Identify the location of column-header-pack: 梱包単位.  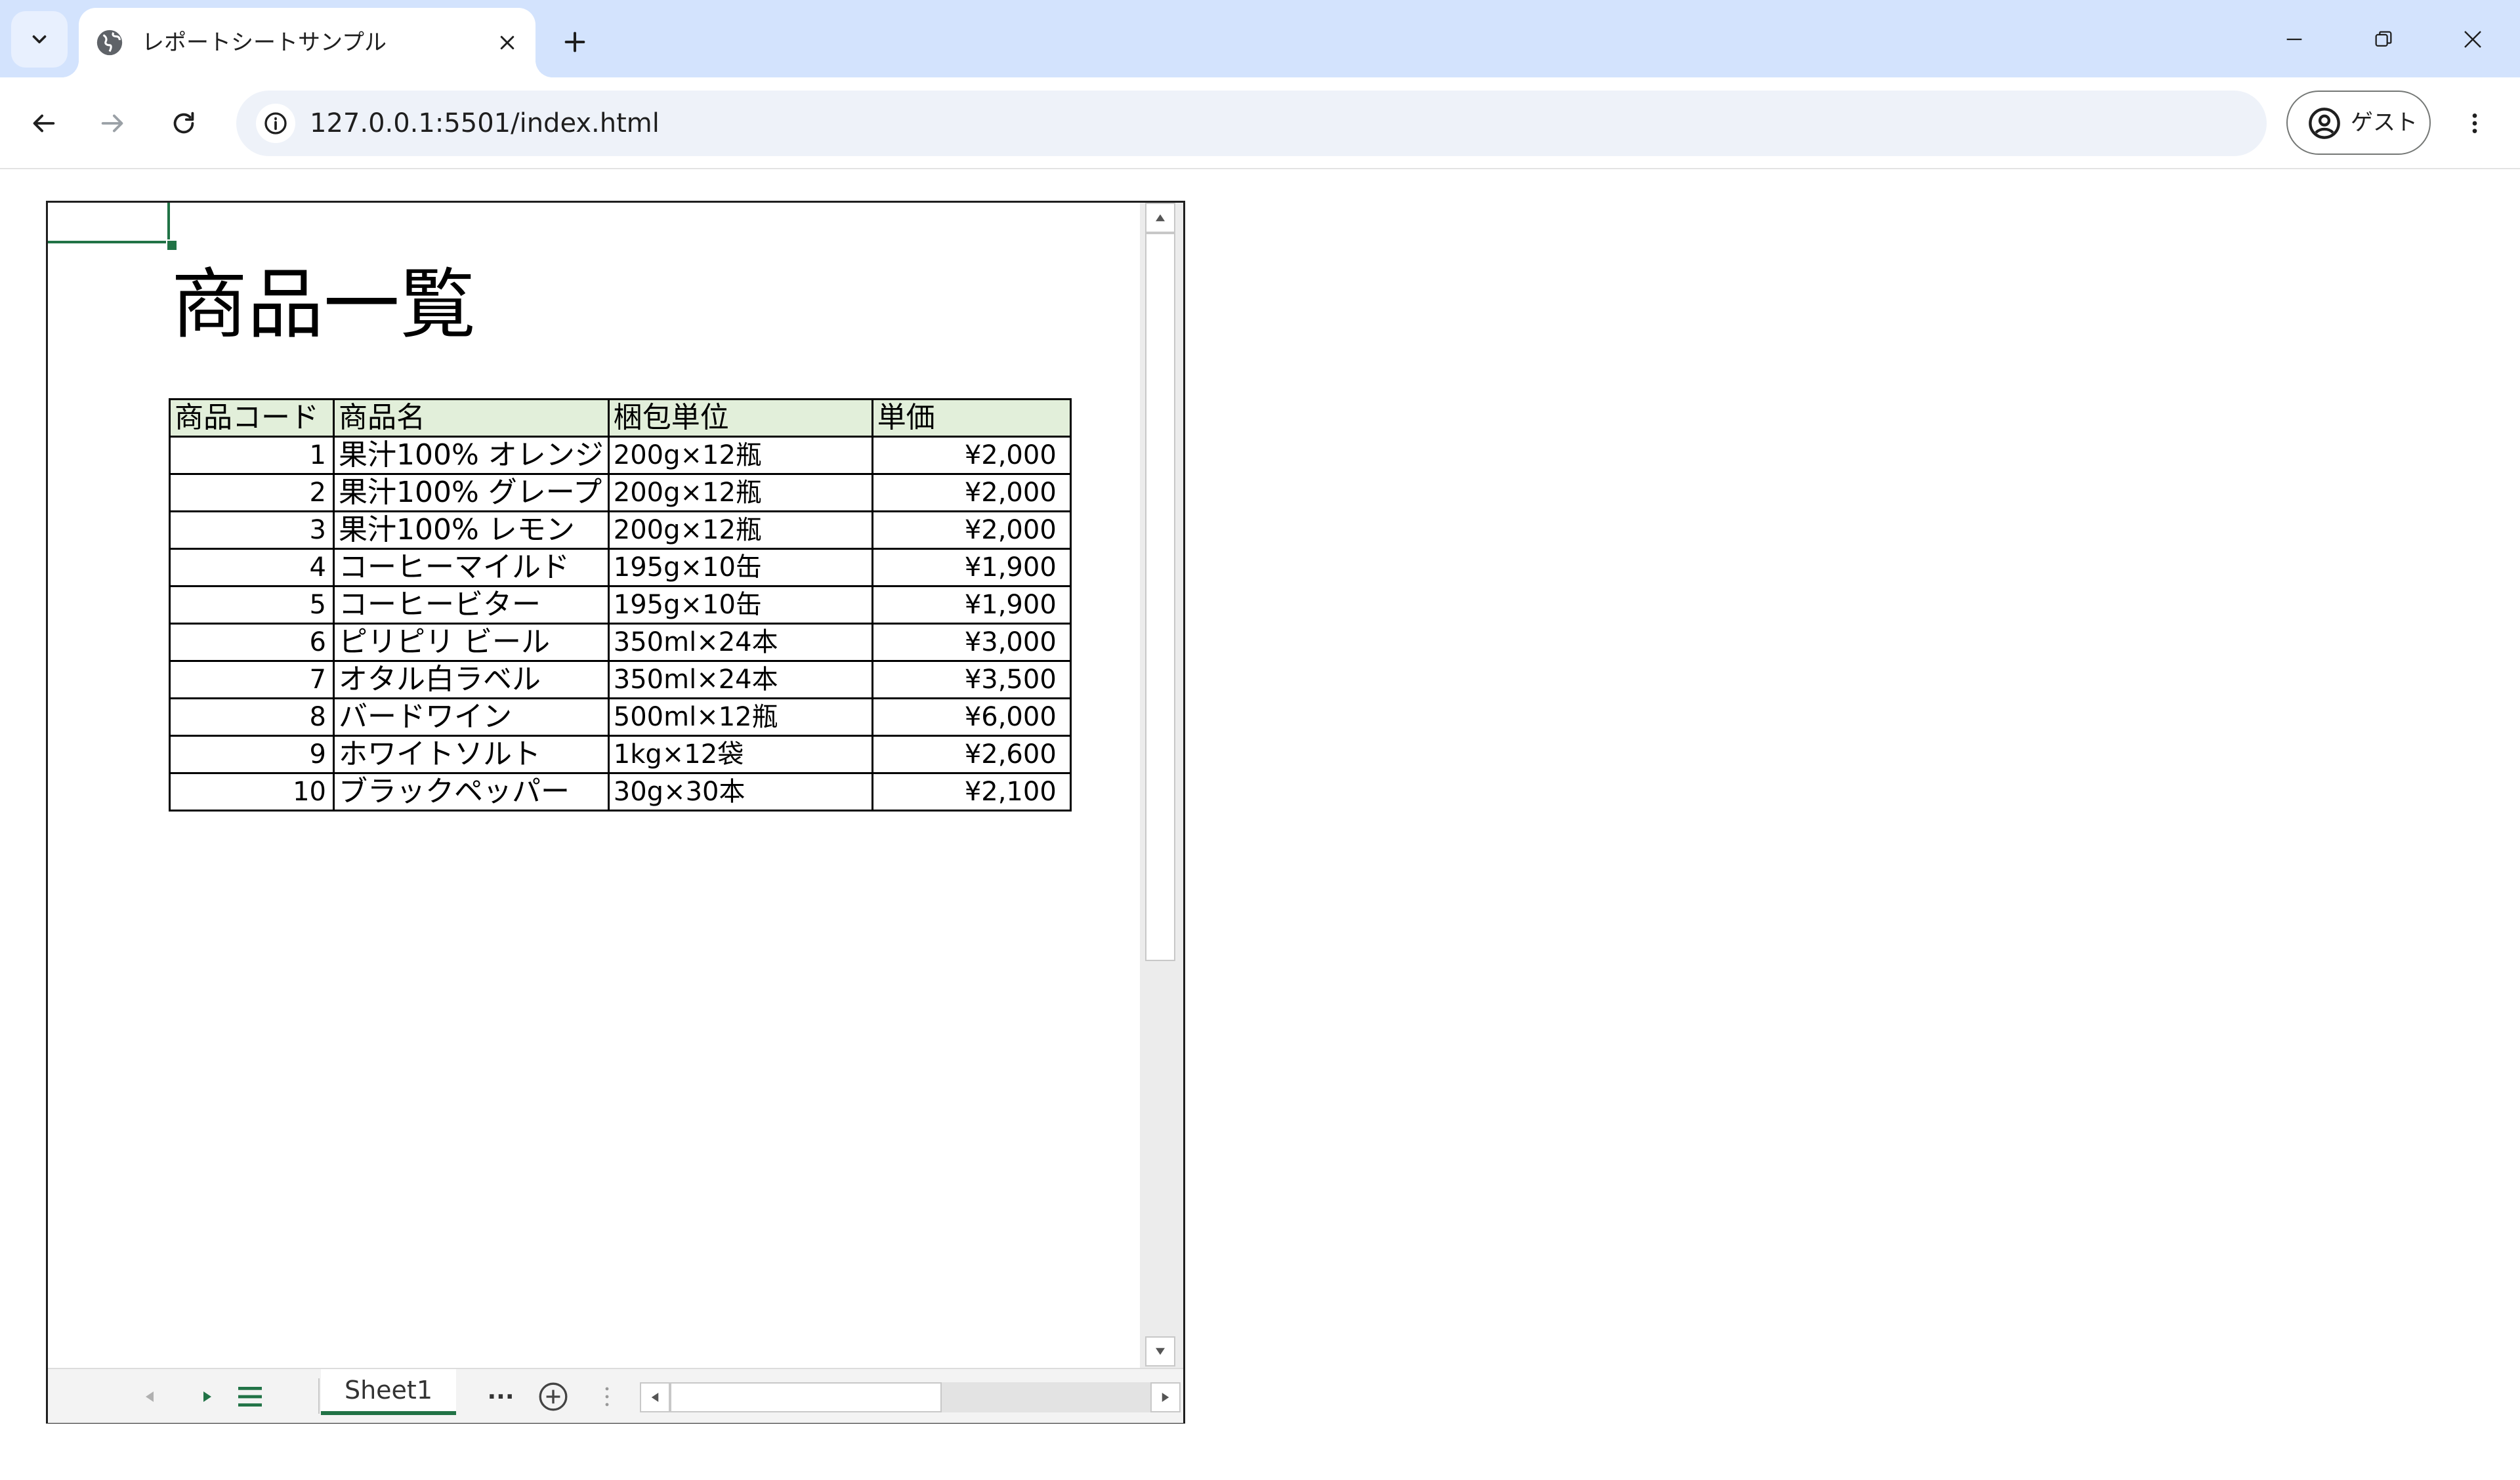
(740, 418).